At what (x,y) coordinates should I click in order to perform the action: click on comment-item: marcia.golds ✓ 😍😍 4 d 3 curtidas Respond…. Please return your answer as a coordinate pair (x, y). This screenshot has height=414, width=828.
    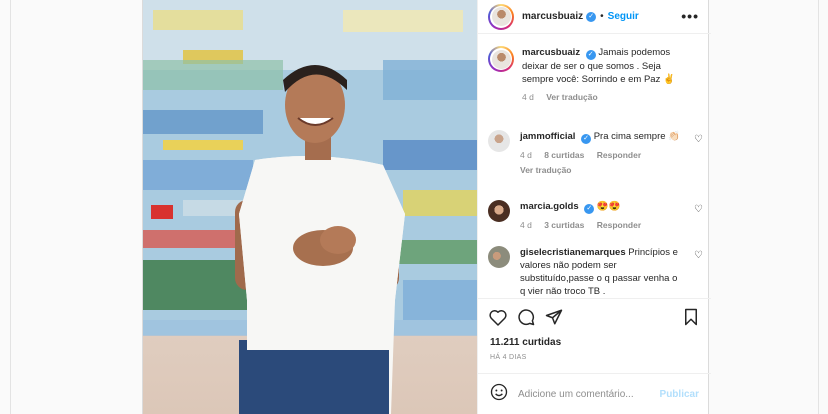
    Looking at the image, I should click on (595, 216).